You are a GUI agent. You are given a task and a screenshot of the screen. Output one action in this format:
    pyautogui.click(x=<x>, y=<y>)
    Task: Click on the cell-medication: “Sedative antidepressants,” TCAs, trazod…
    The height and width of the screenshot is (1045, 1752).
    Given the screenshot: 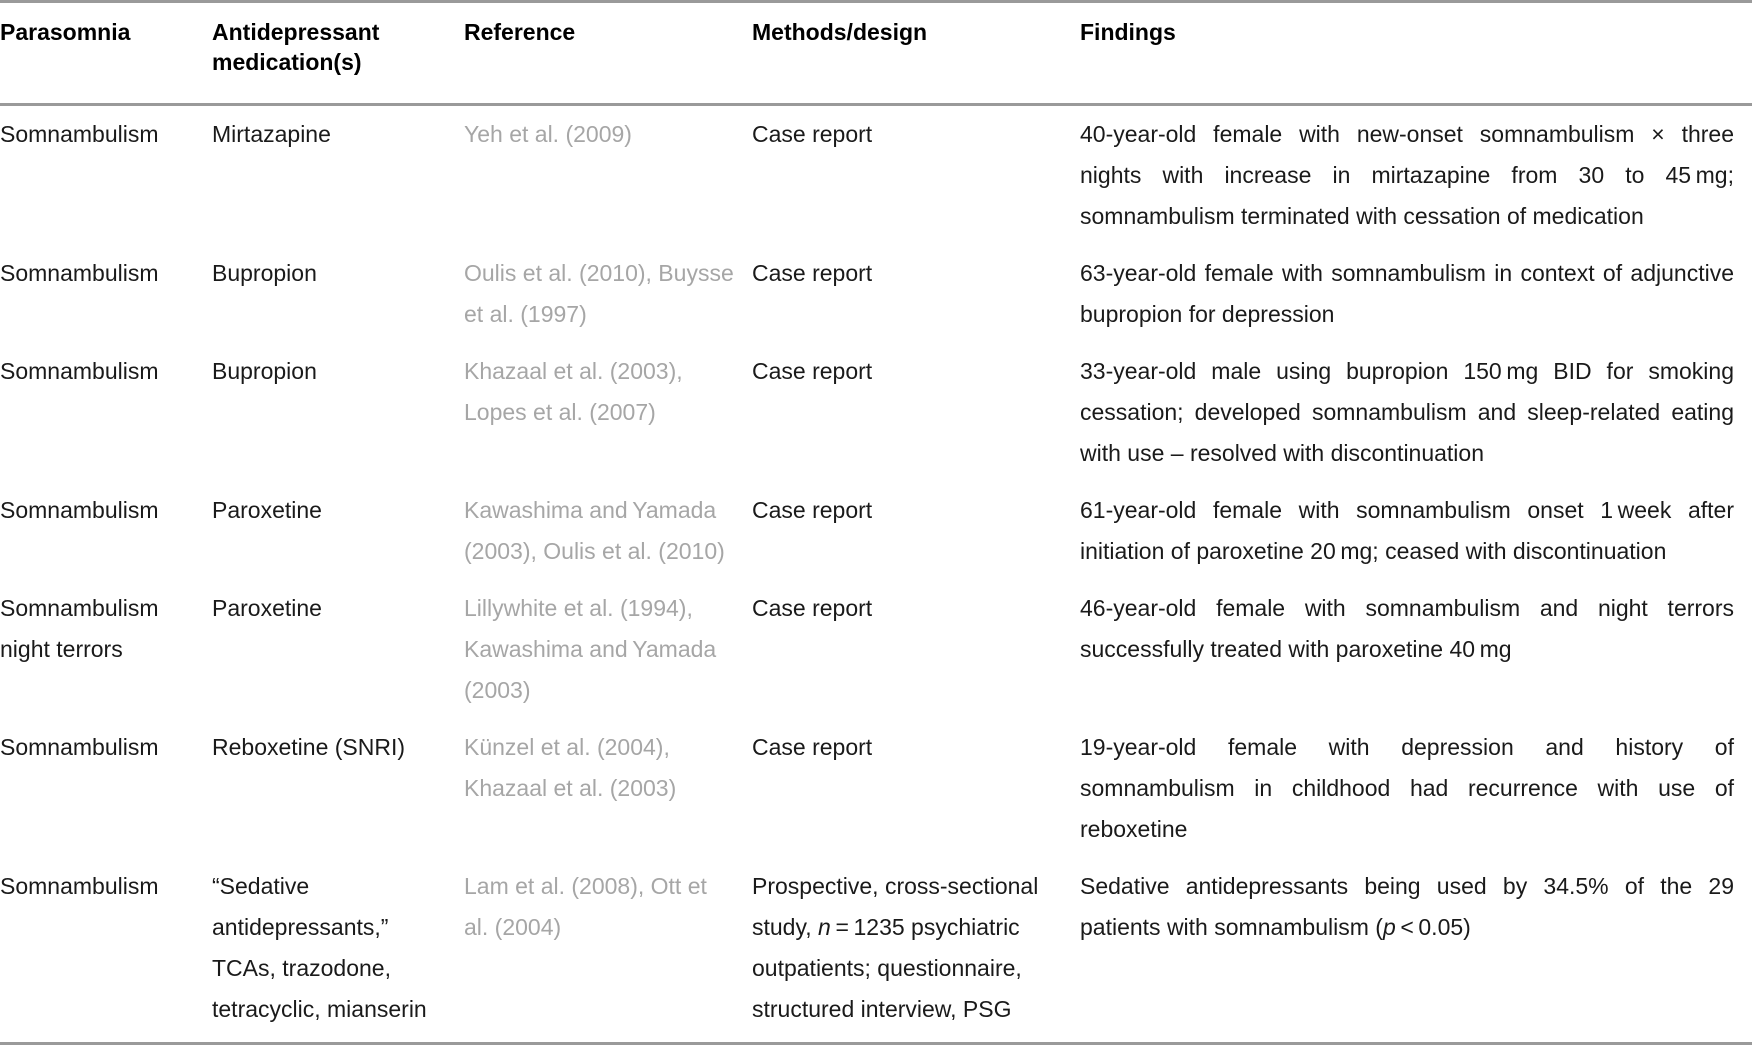 What is the action you would take?
    pyautogui.click(x=319, y=947)
    